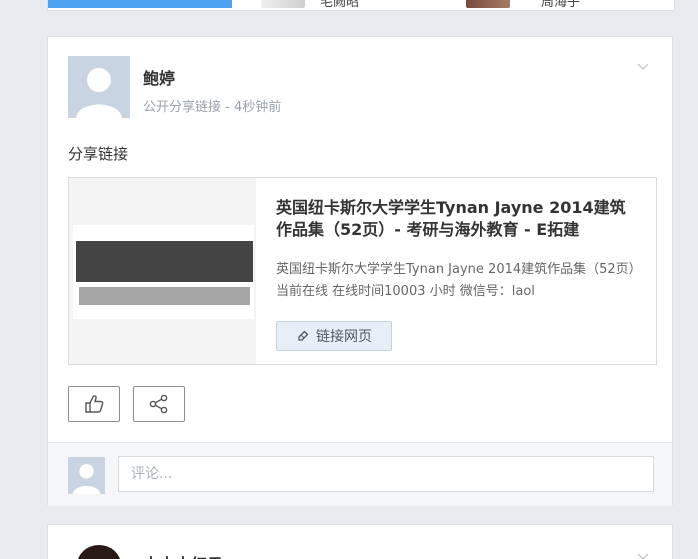  I want to click on thumbnail-image, so click(163, 272).